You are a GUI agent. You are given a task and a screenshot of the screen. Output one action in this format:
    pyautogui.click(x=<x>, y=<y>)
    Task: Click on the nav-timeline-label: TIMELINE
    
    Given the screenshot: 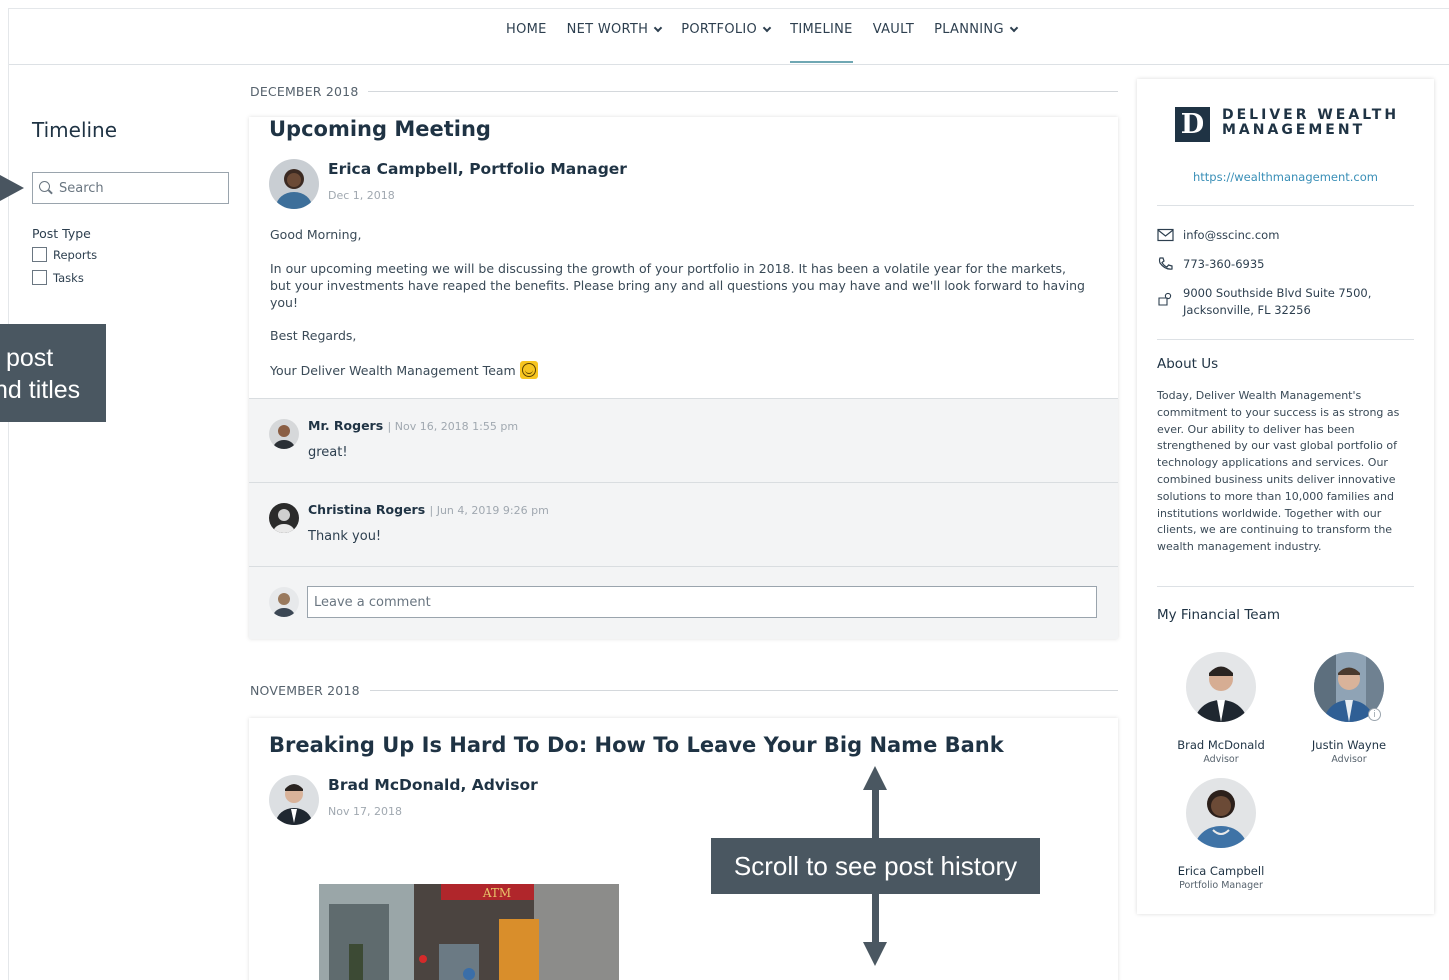 What is the action you would take?
    pyautogui.click(x=821, y=29)
    